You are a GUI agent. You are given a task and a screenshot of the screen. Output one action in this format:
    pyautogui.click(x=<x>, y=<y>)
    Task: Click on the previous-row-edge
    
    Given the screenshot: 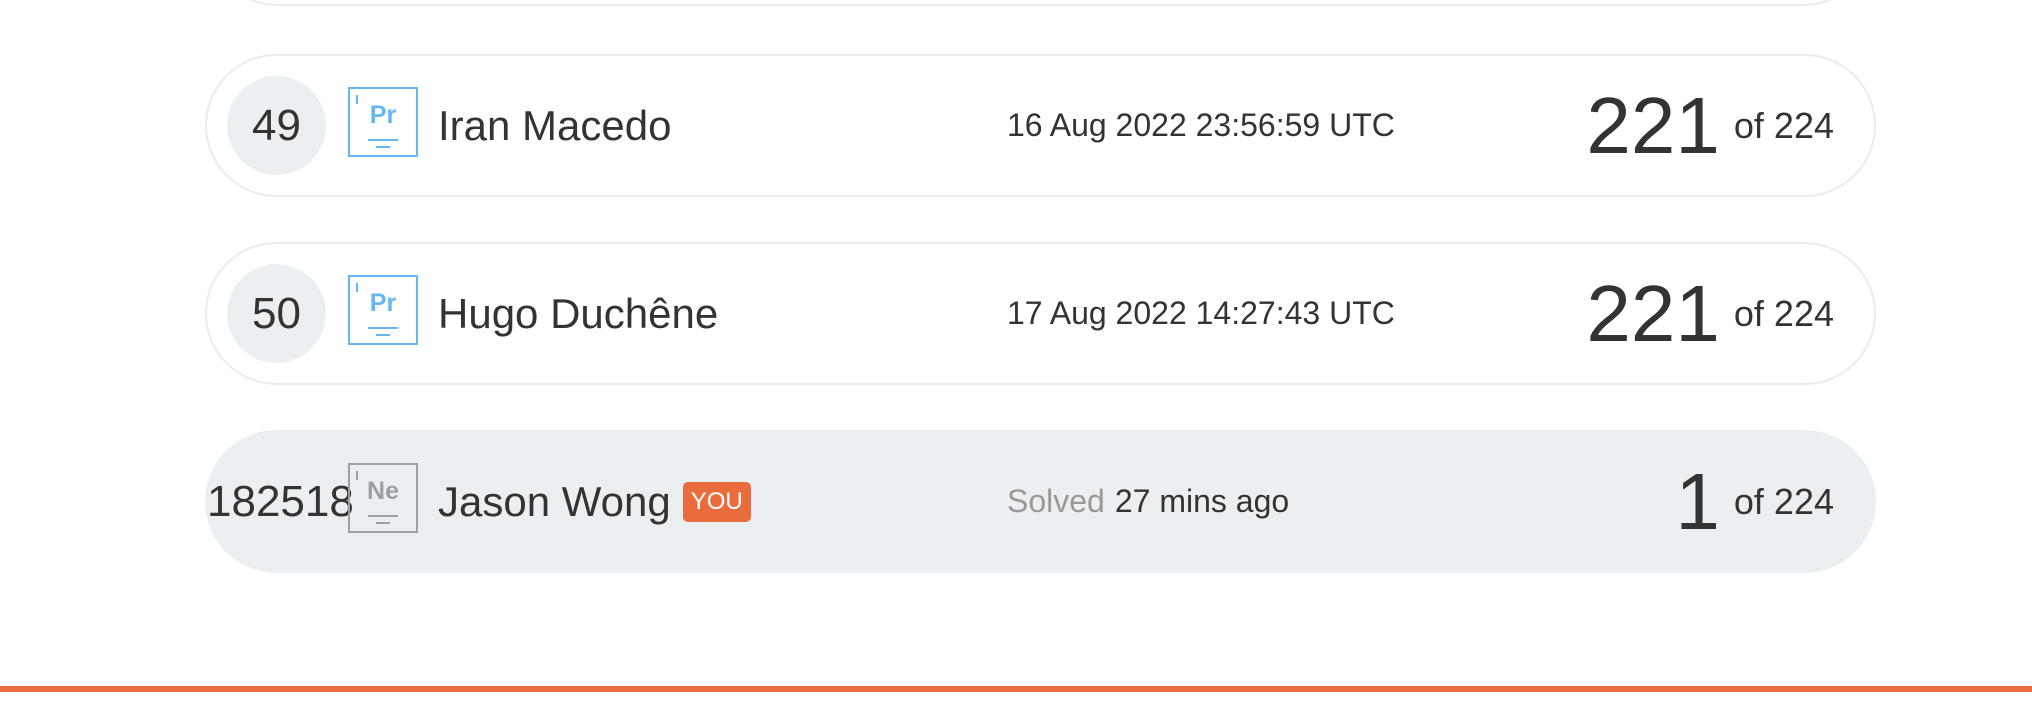 What is the action you would take?
    pyautogui.click(x=1040, y=3)
    